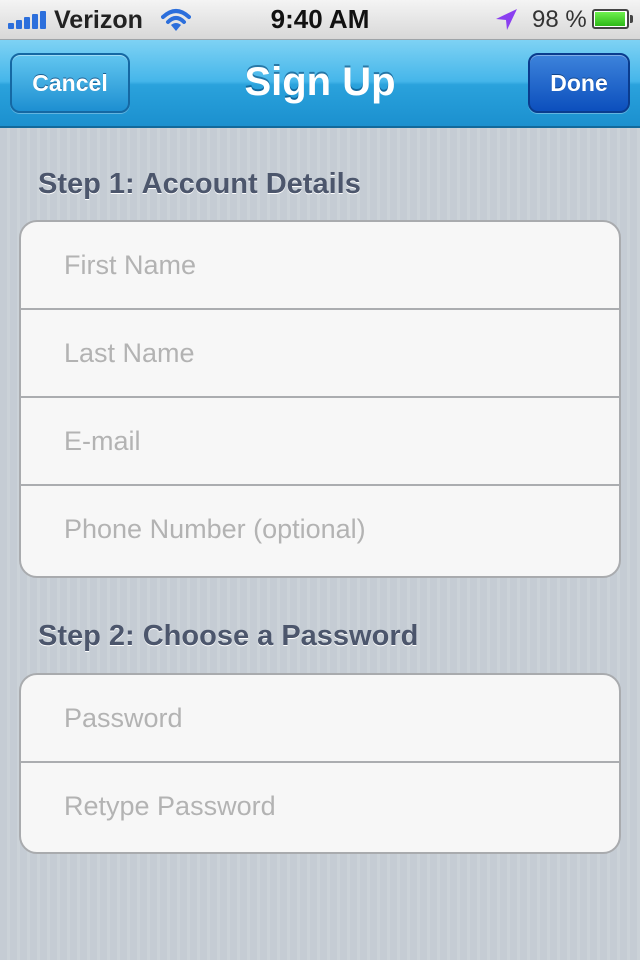 The width and height of the screenshot is (640, 960). What do you see at coordinates (70, 83) in the screenshot?
I see `cancel-button: Cancel` at bounding box center [70, 83].